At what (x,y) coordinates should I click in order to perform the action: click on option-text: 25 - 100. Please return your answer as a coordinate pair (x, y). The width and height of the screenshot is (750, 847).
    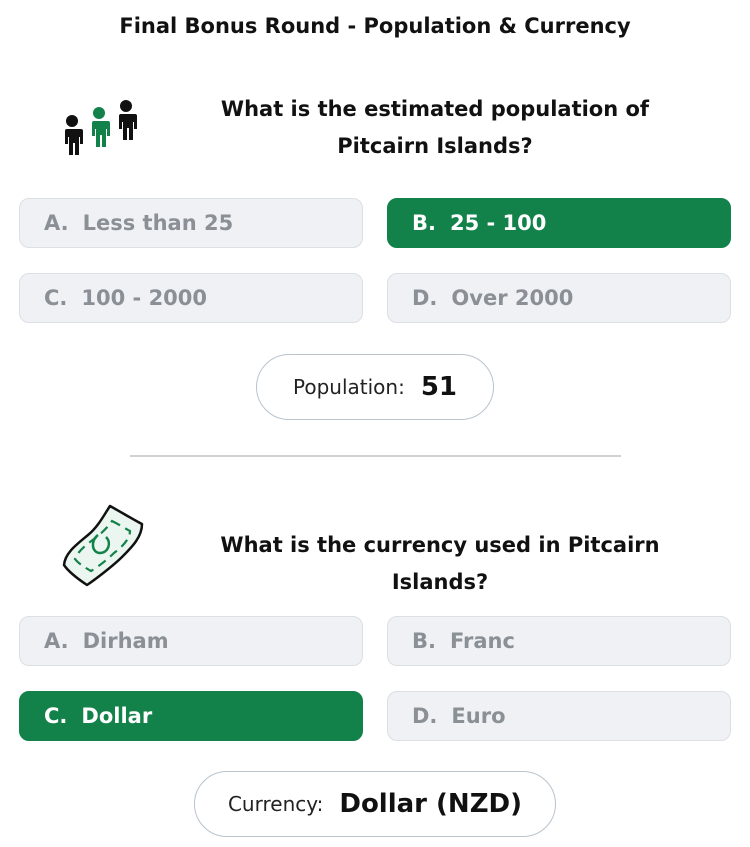
    Looking at the image, I should click on (498, 223).